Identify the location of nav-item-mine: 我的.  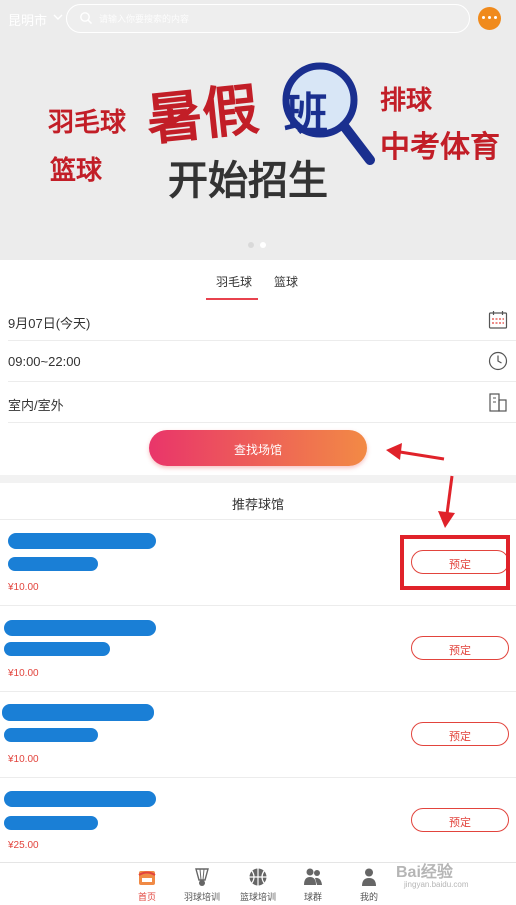
(369, 885).